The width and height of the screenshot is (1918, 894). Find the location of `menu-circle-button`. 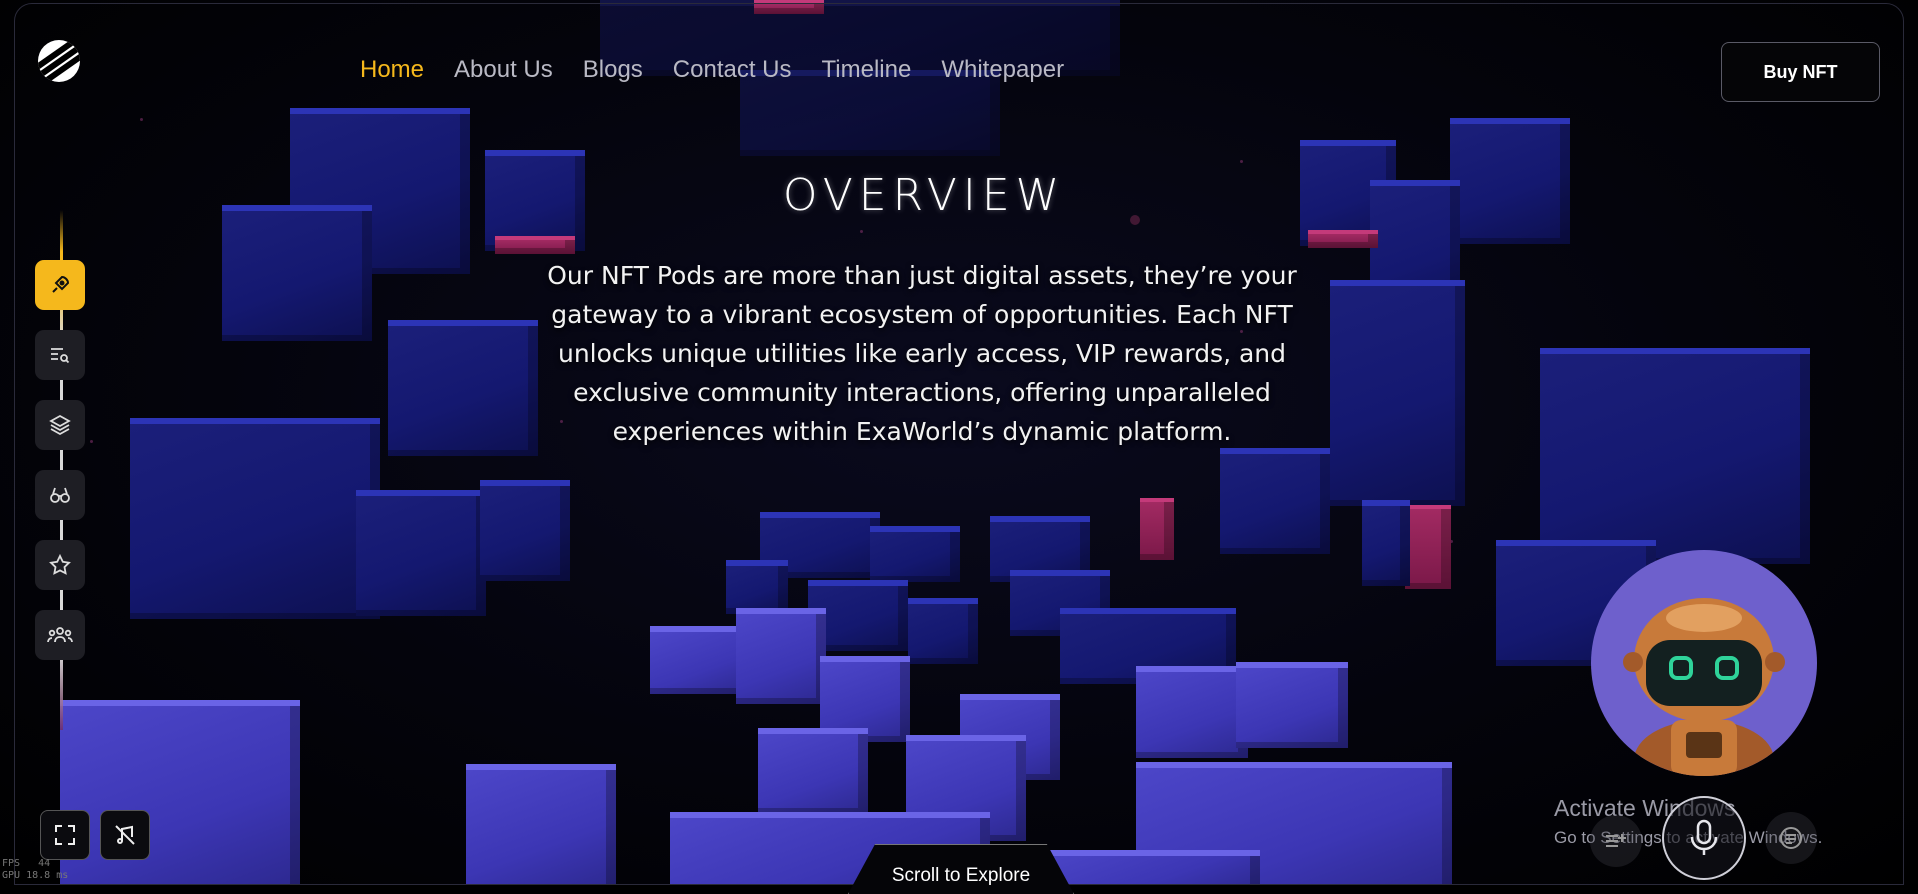

menu-circle-button is located at coordinates (1791, 838).